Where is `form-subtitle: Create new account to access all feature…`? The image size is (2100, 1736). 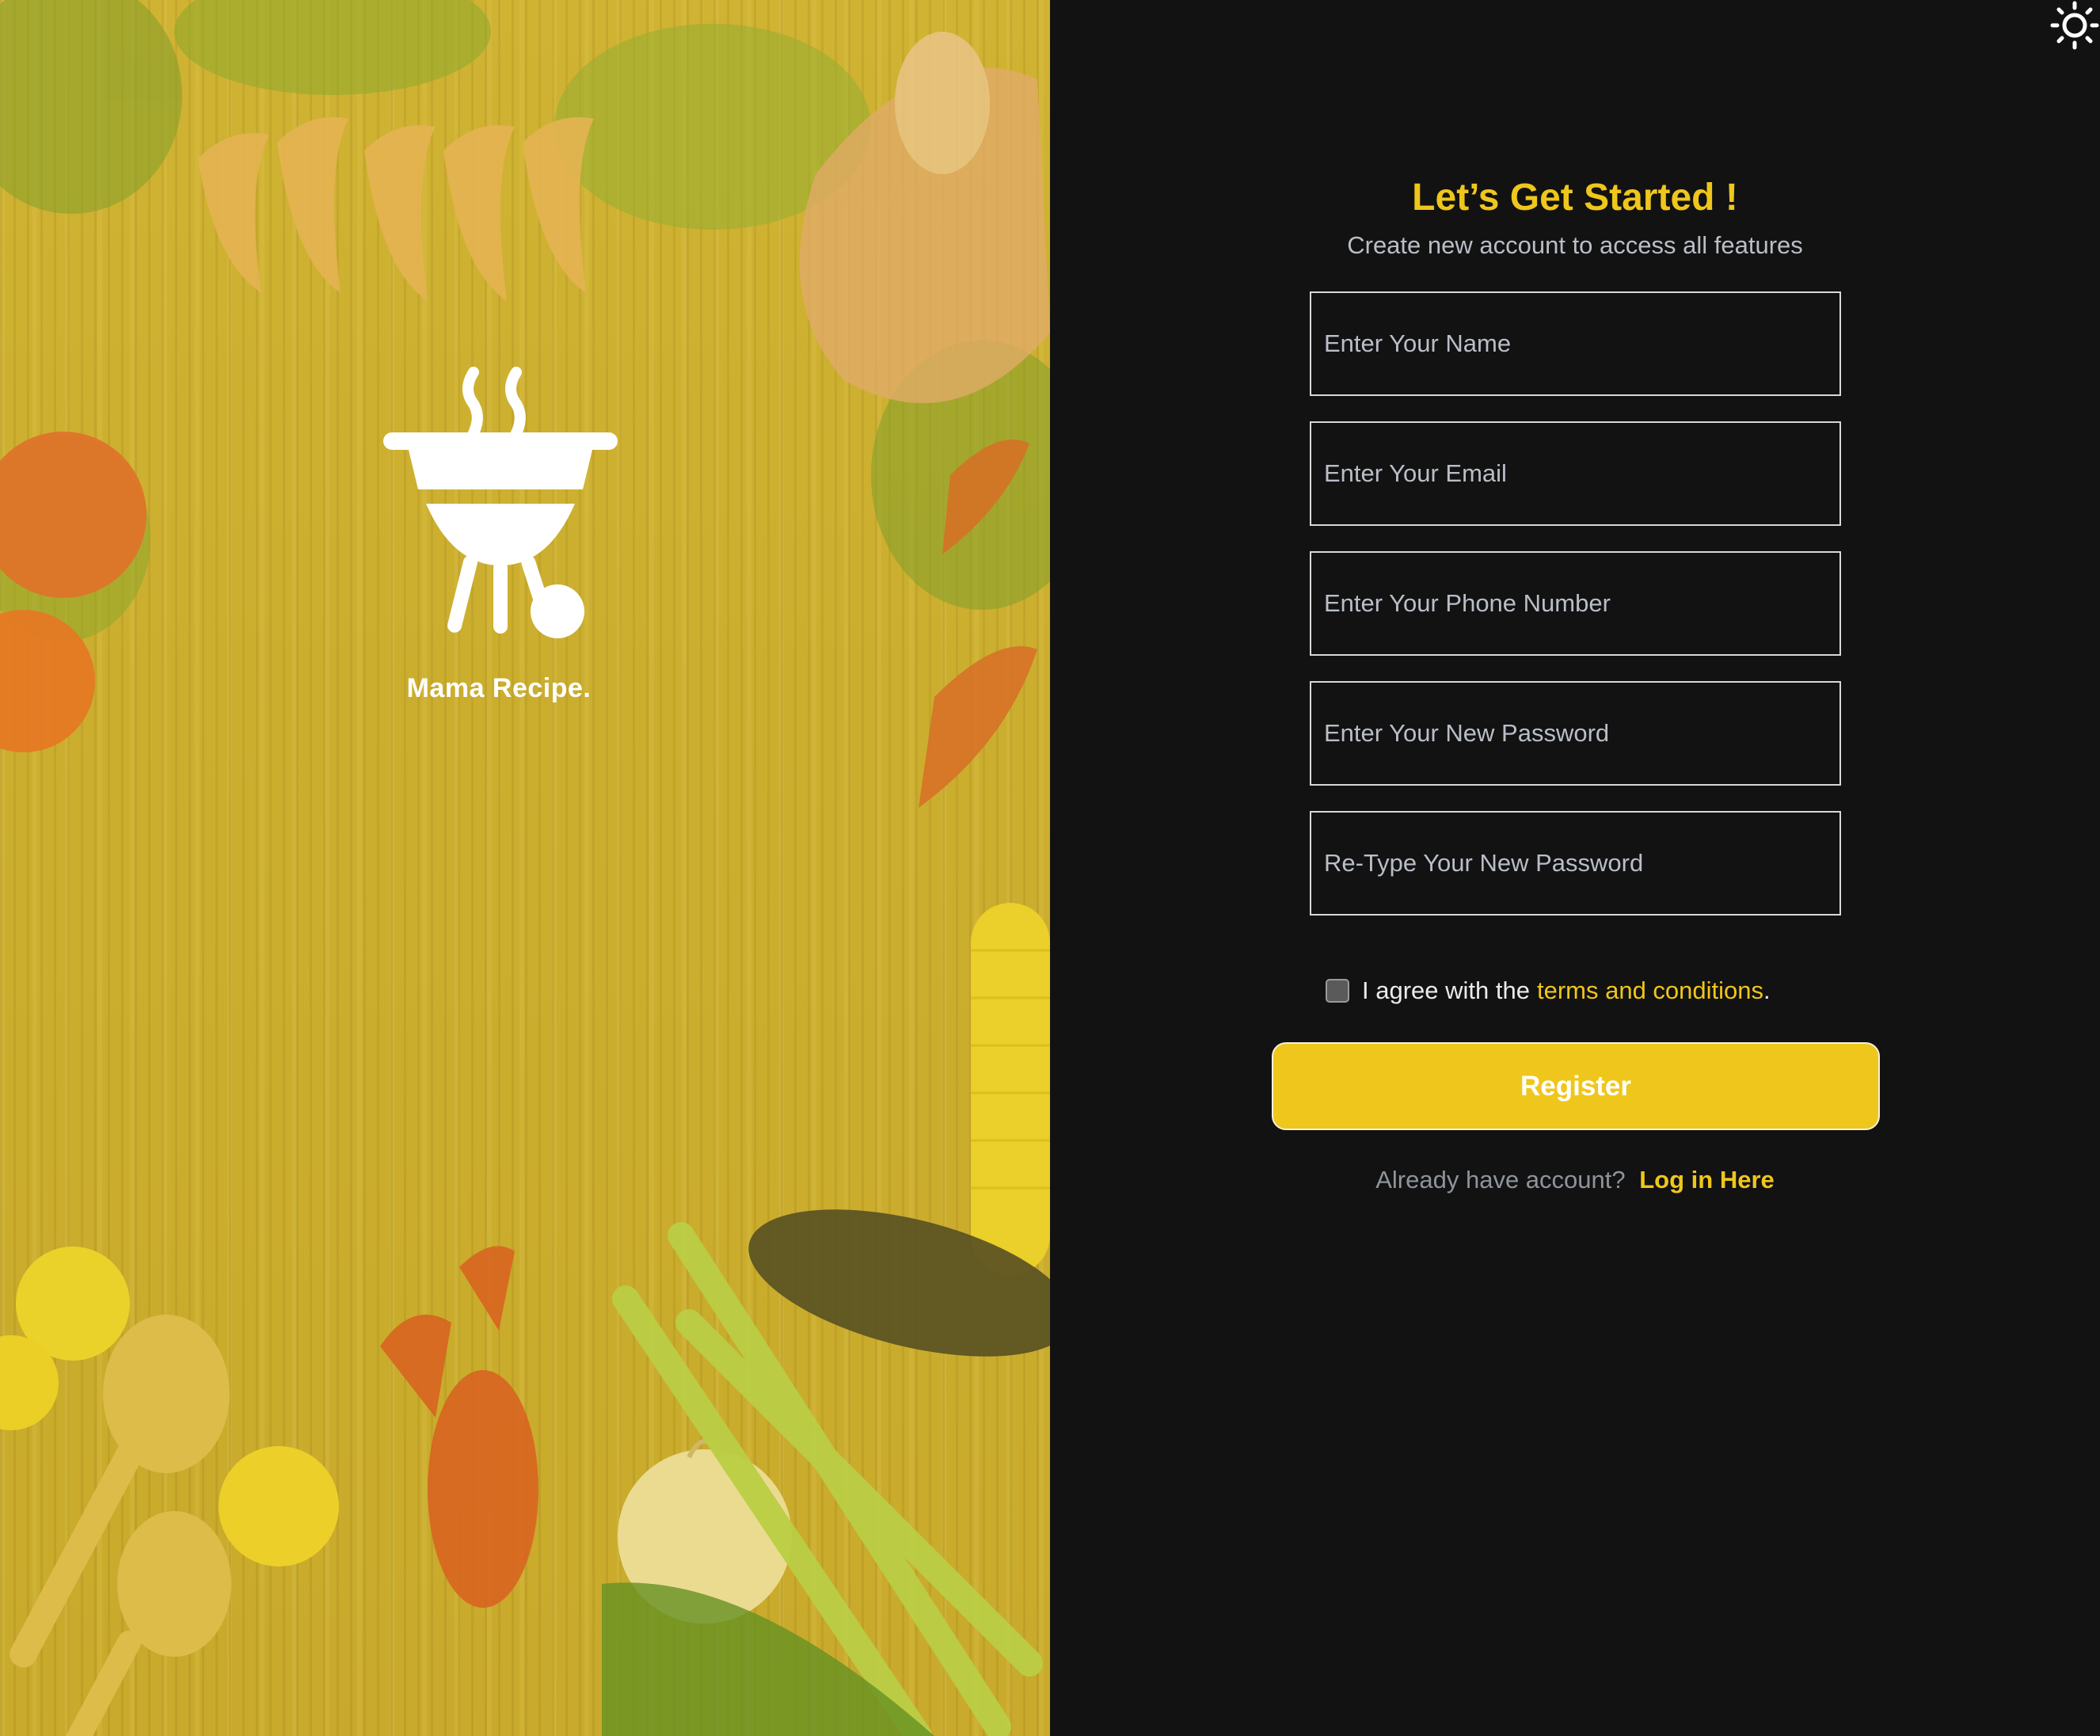
form-subtitle: Create new account to access all feature… is located at coordinates (1575, 245).